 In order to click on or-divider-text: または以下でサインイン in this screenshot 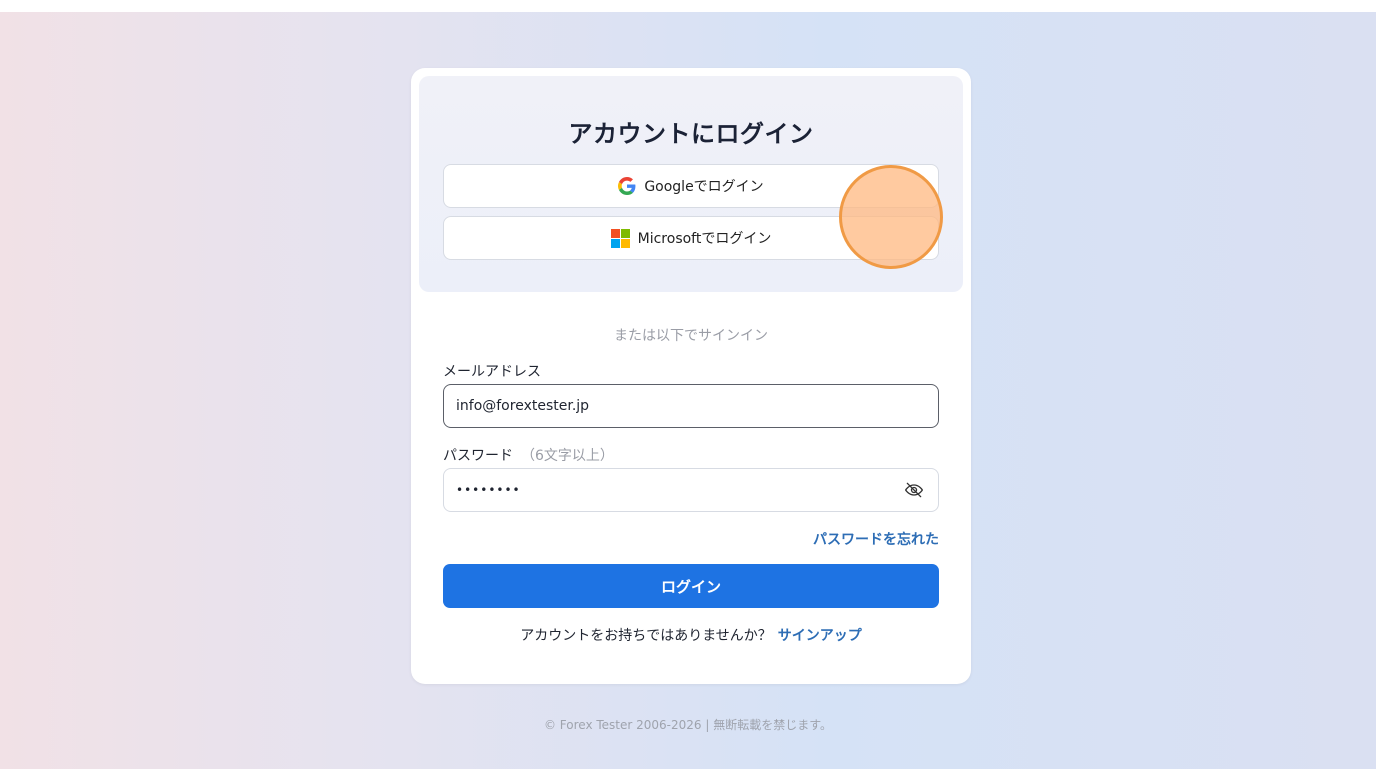, I will do `click(691, 336)`.